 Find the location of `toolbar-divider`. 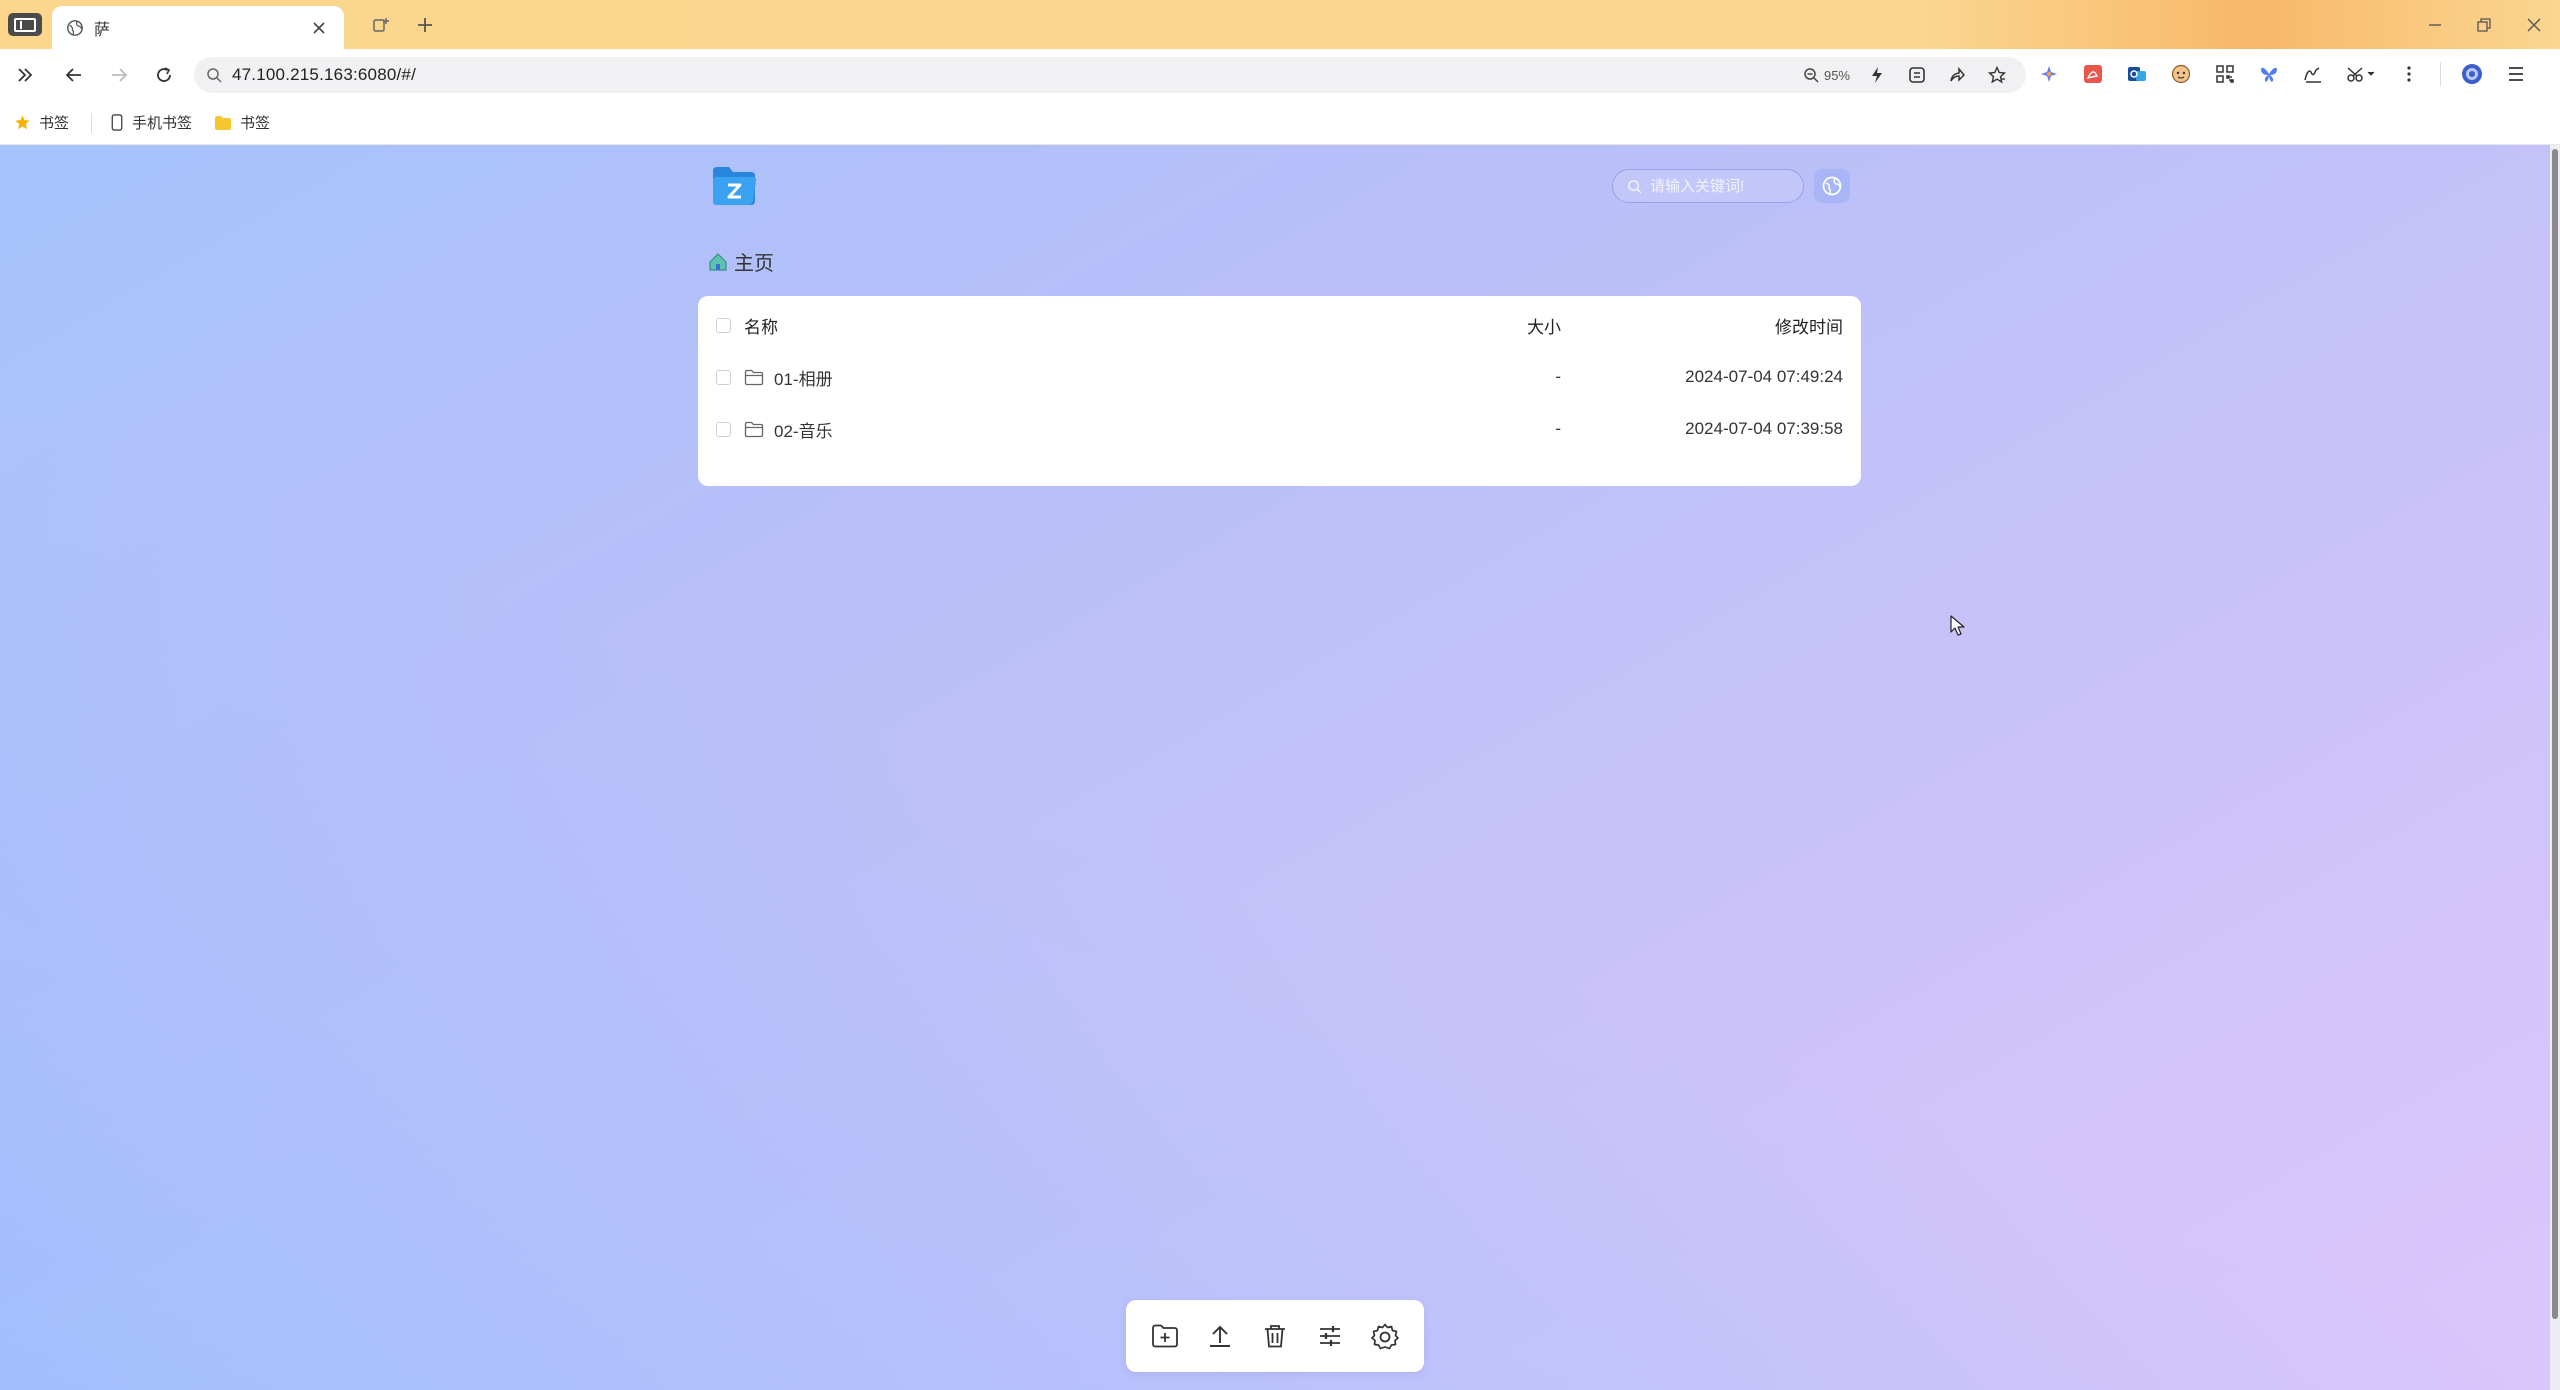

toolbar-divider is located at coordinates (2440, 74).